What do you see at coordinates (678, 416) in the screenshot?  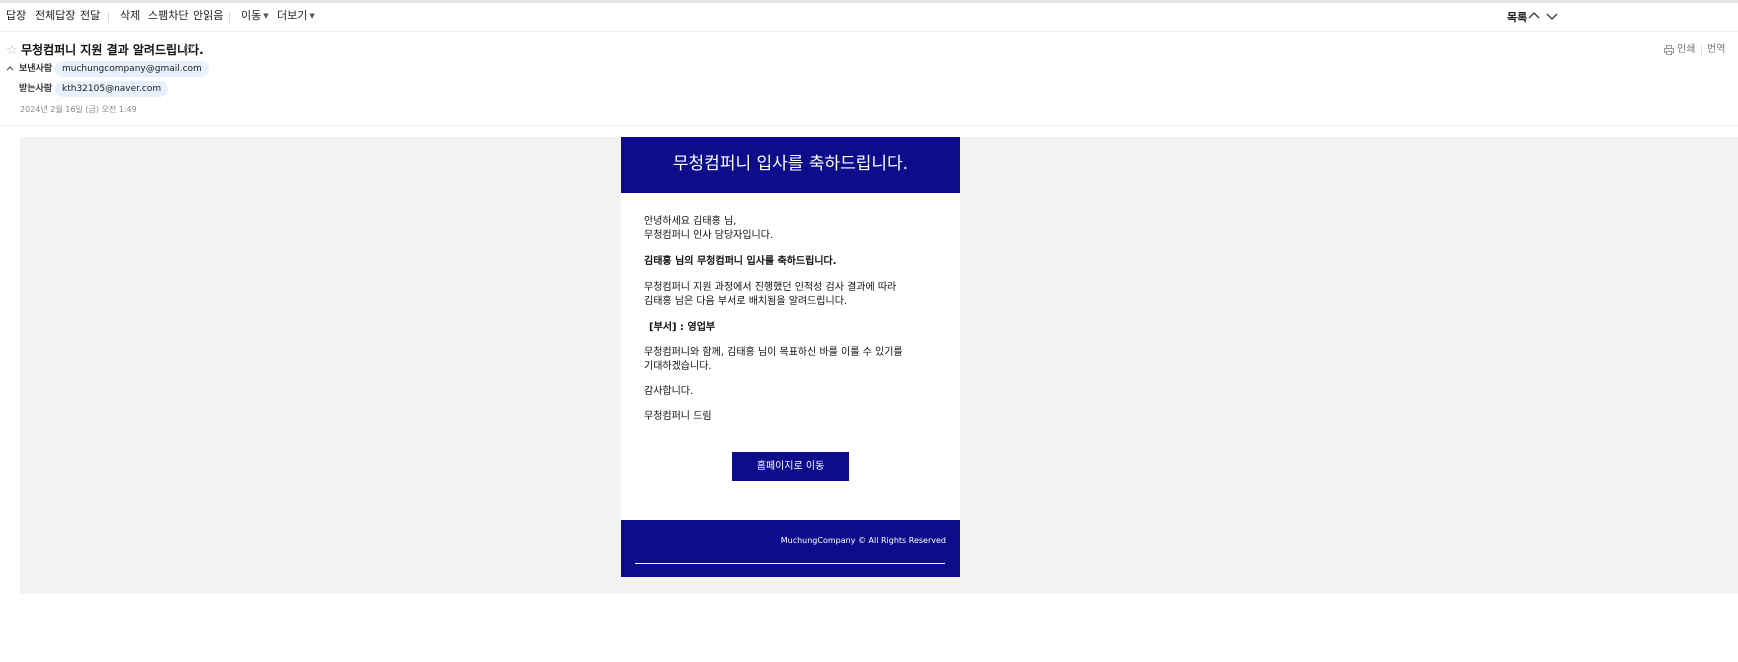 I see `signature-text: 무청컴퍼니 드림` at bounding box center [678, 416].